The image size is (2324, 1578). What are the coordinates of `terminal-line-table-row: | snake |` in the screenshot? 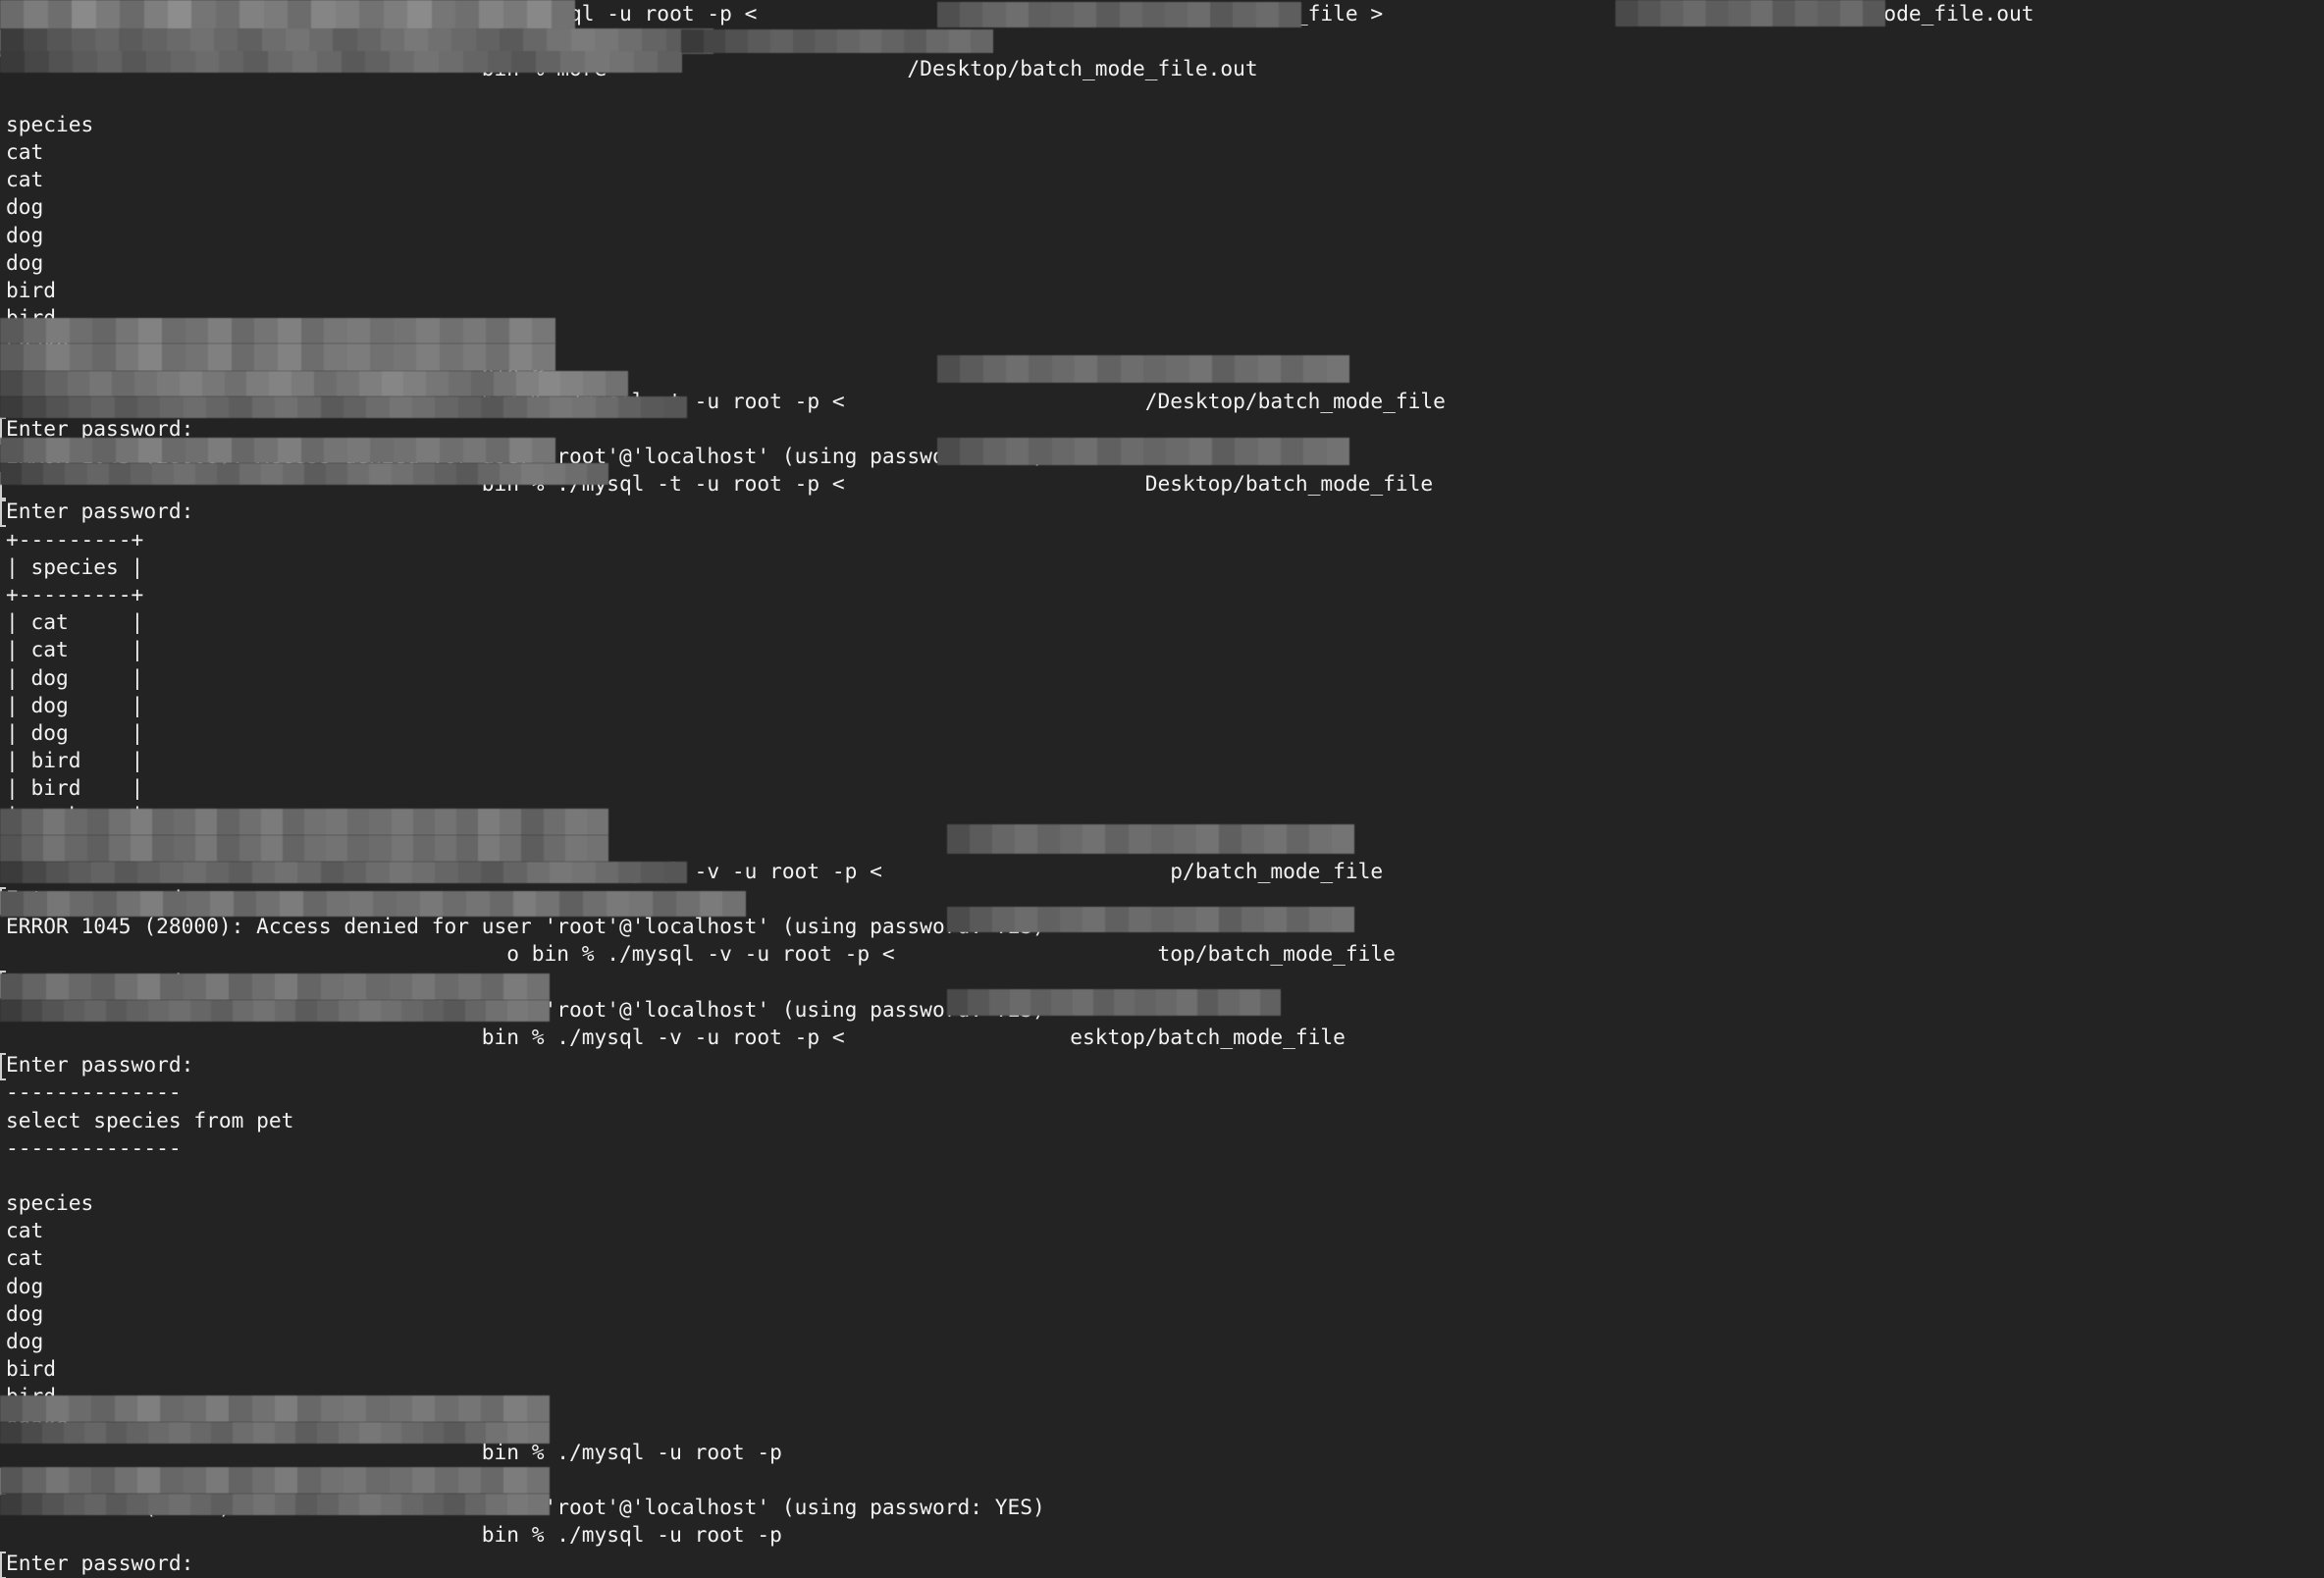 It's located at (1162, 815).